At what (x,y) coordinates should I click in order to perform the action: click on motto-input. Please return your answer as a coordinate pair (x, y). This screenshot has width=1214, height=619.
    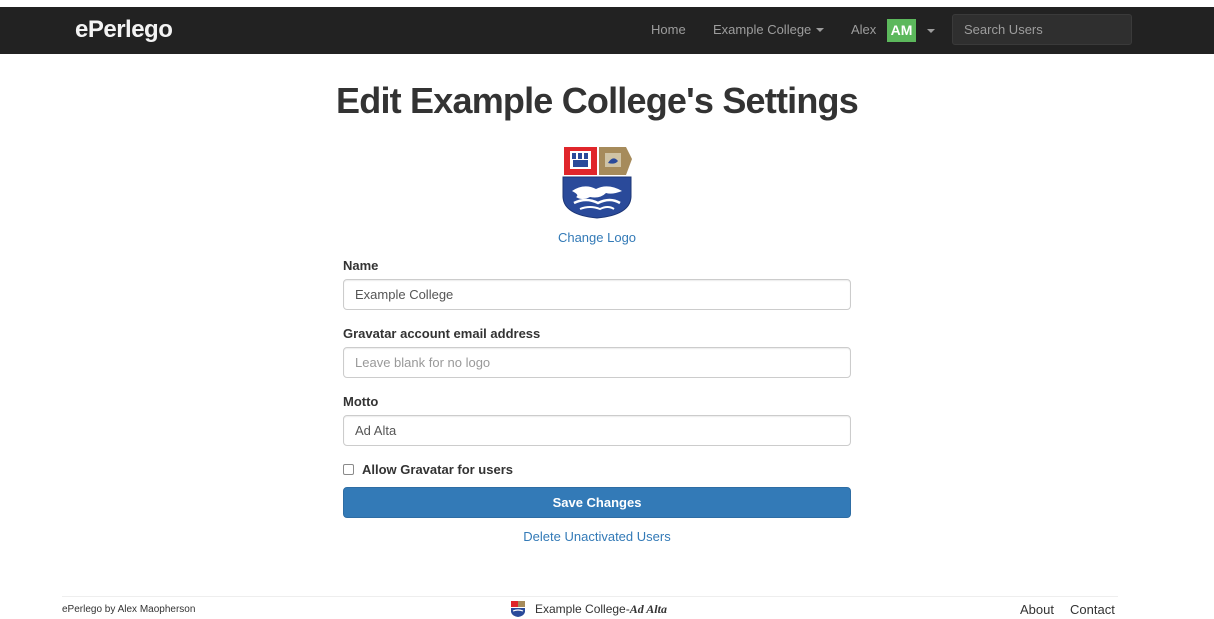
    Looking at the image, I should click on (597, 430).